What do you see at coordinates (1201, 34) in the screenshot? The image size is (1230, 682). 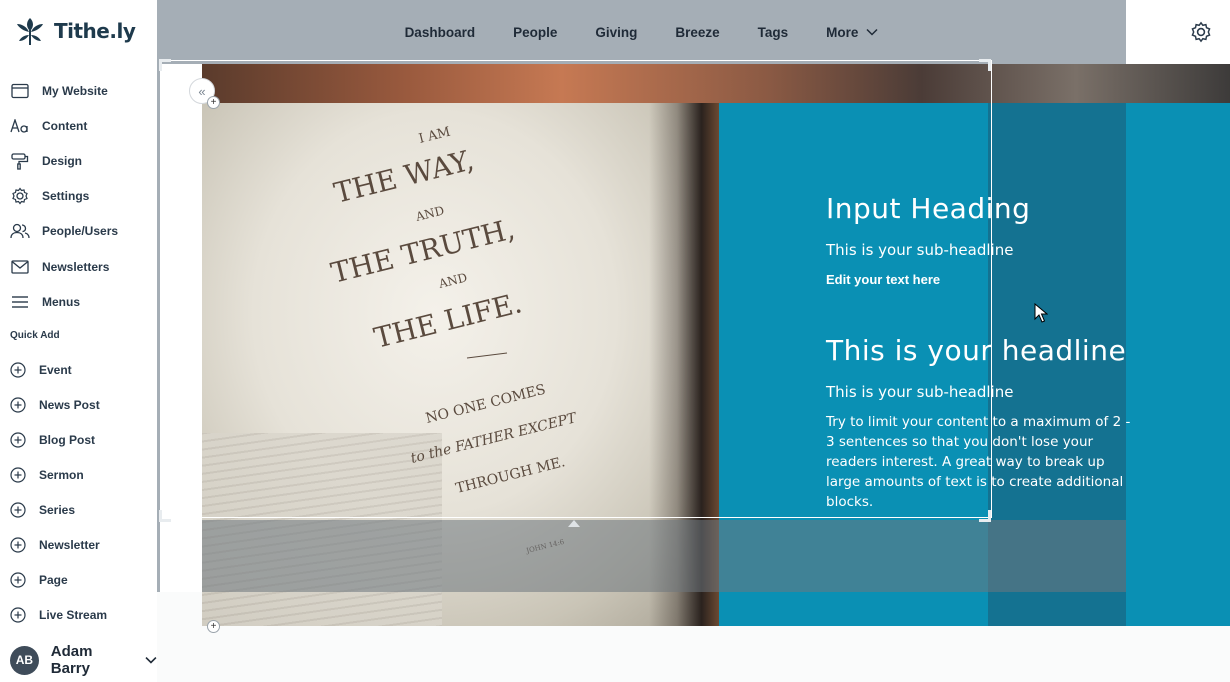 I see `settings-gear-icon` at bounding box center [1201, 34].